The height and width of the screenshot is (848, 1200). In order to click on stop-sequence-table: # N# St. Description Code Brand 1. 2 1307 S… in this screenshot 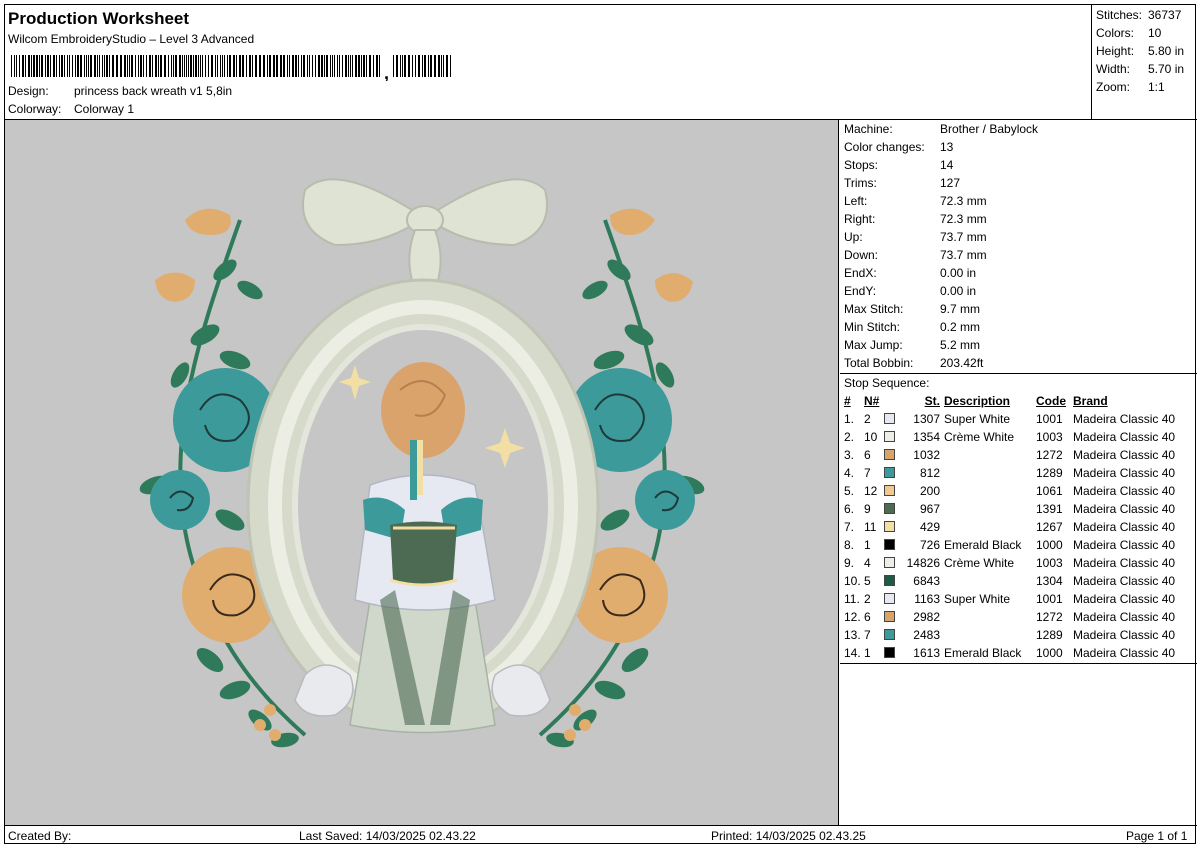, I will do `click(1018, 527)`.